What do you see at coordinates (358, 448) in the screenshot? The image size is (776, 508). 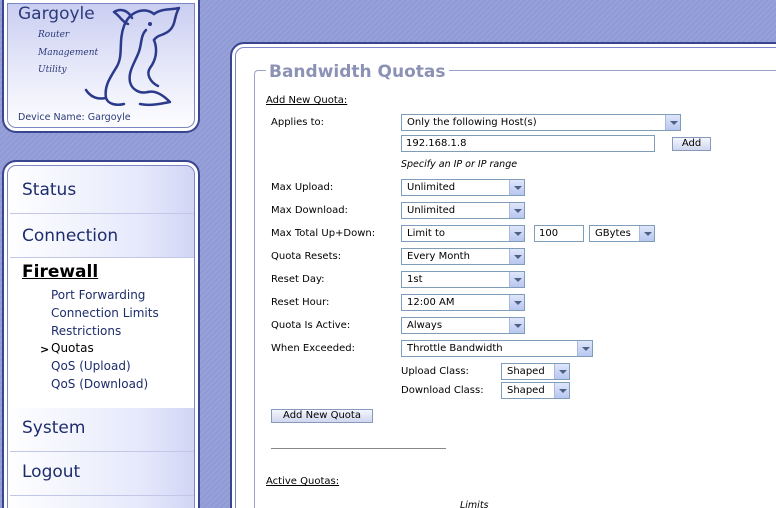 I see `divider` at bounding box center [358, 448].